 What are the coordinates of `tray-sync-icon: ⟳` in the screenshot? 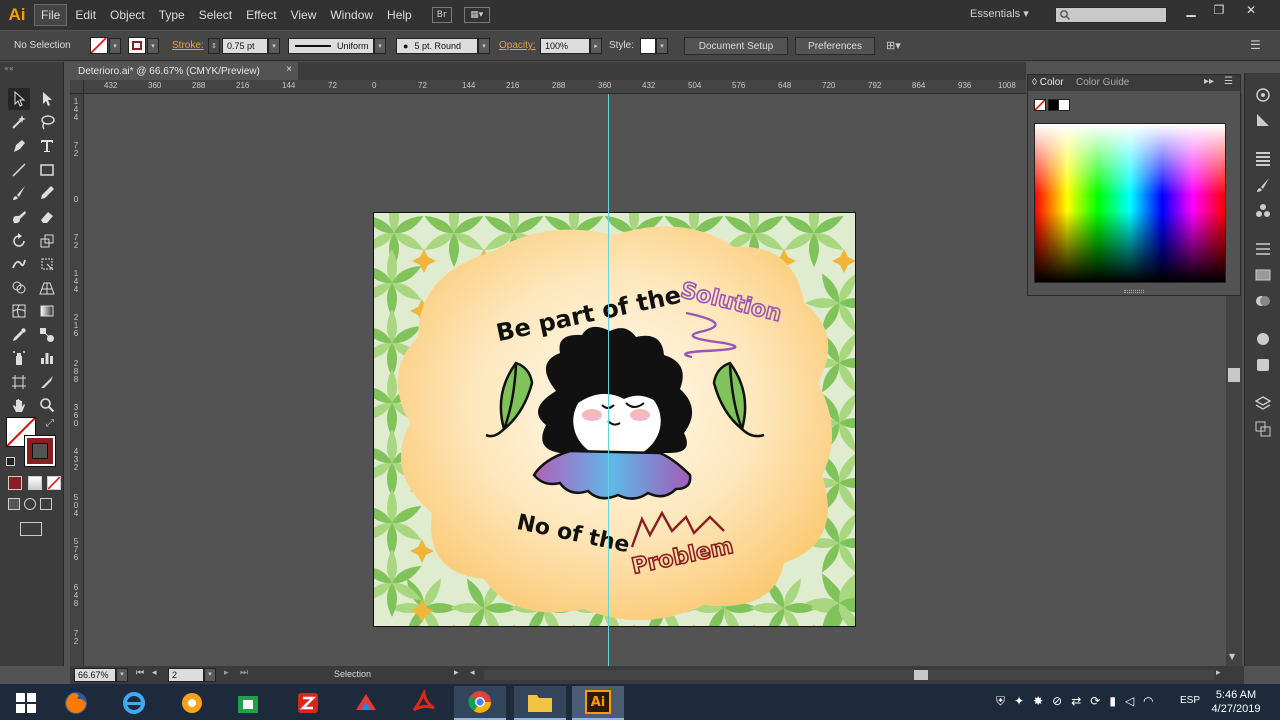 It's located at (1095, 701).